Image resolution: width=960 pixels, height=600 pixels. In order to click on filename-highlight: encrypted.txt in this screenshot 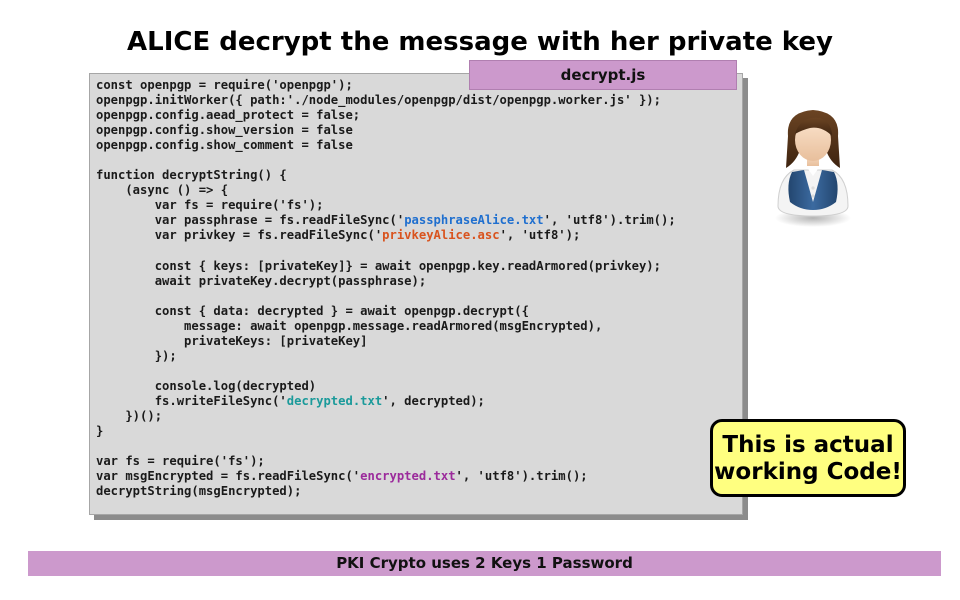, I will do `click(408, 476)`.